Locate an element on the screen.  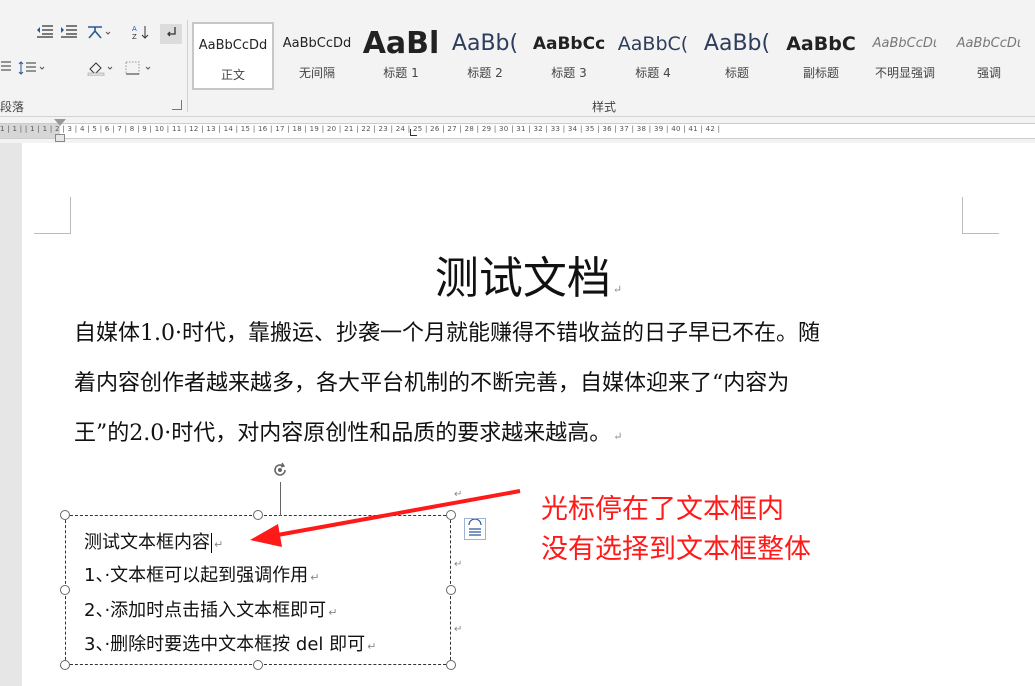
paragraph-dialog-launcher-icon is located at coordinates (177, 105).